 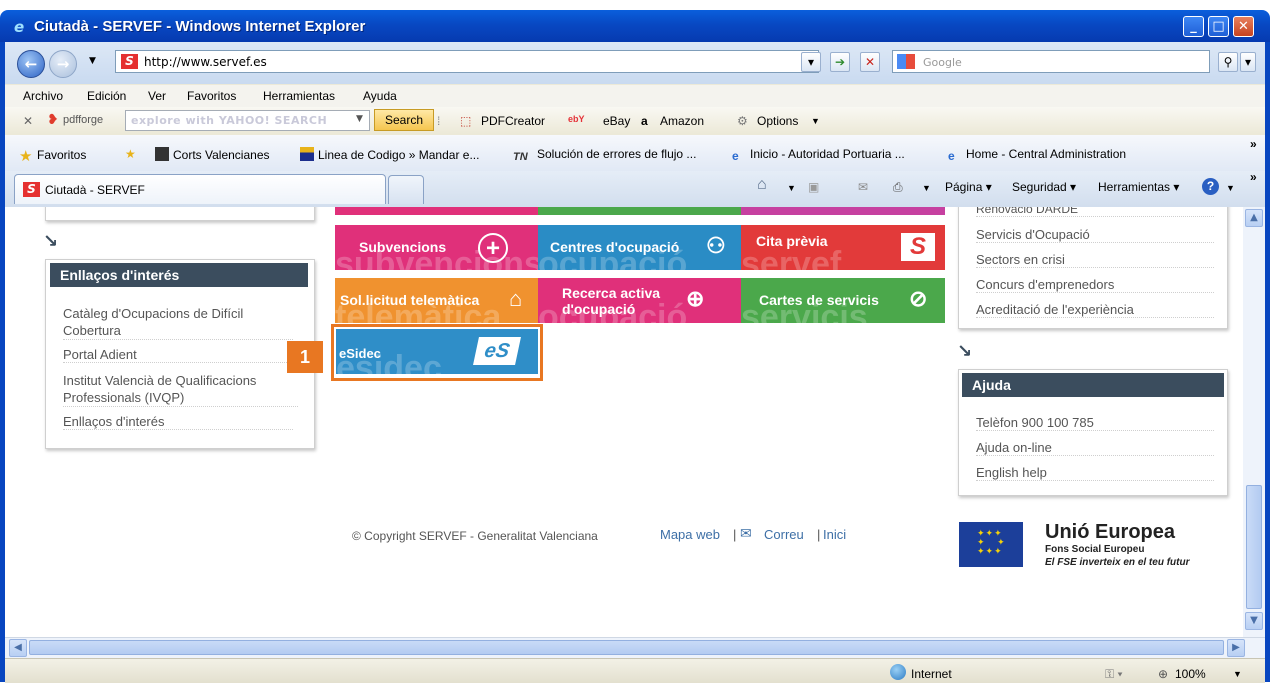 I want to click on forward-button: →, so click(x=63, y=64).